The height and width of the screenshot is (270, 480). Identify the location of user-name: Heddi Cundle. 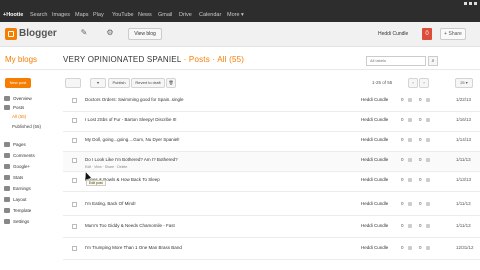
(393, 34).